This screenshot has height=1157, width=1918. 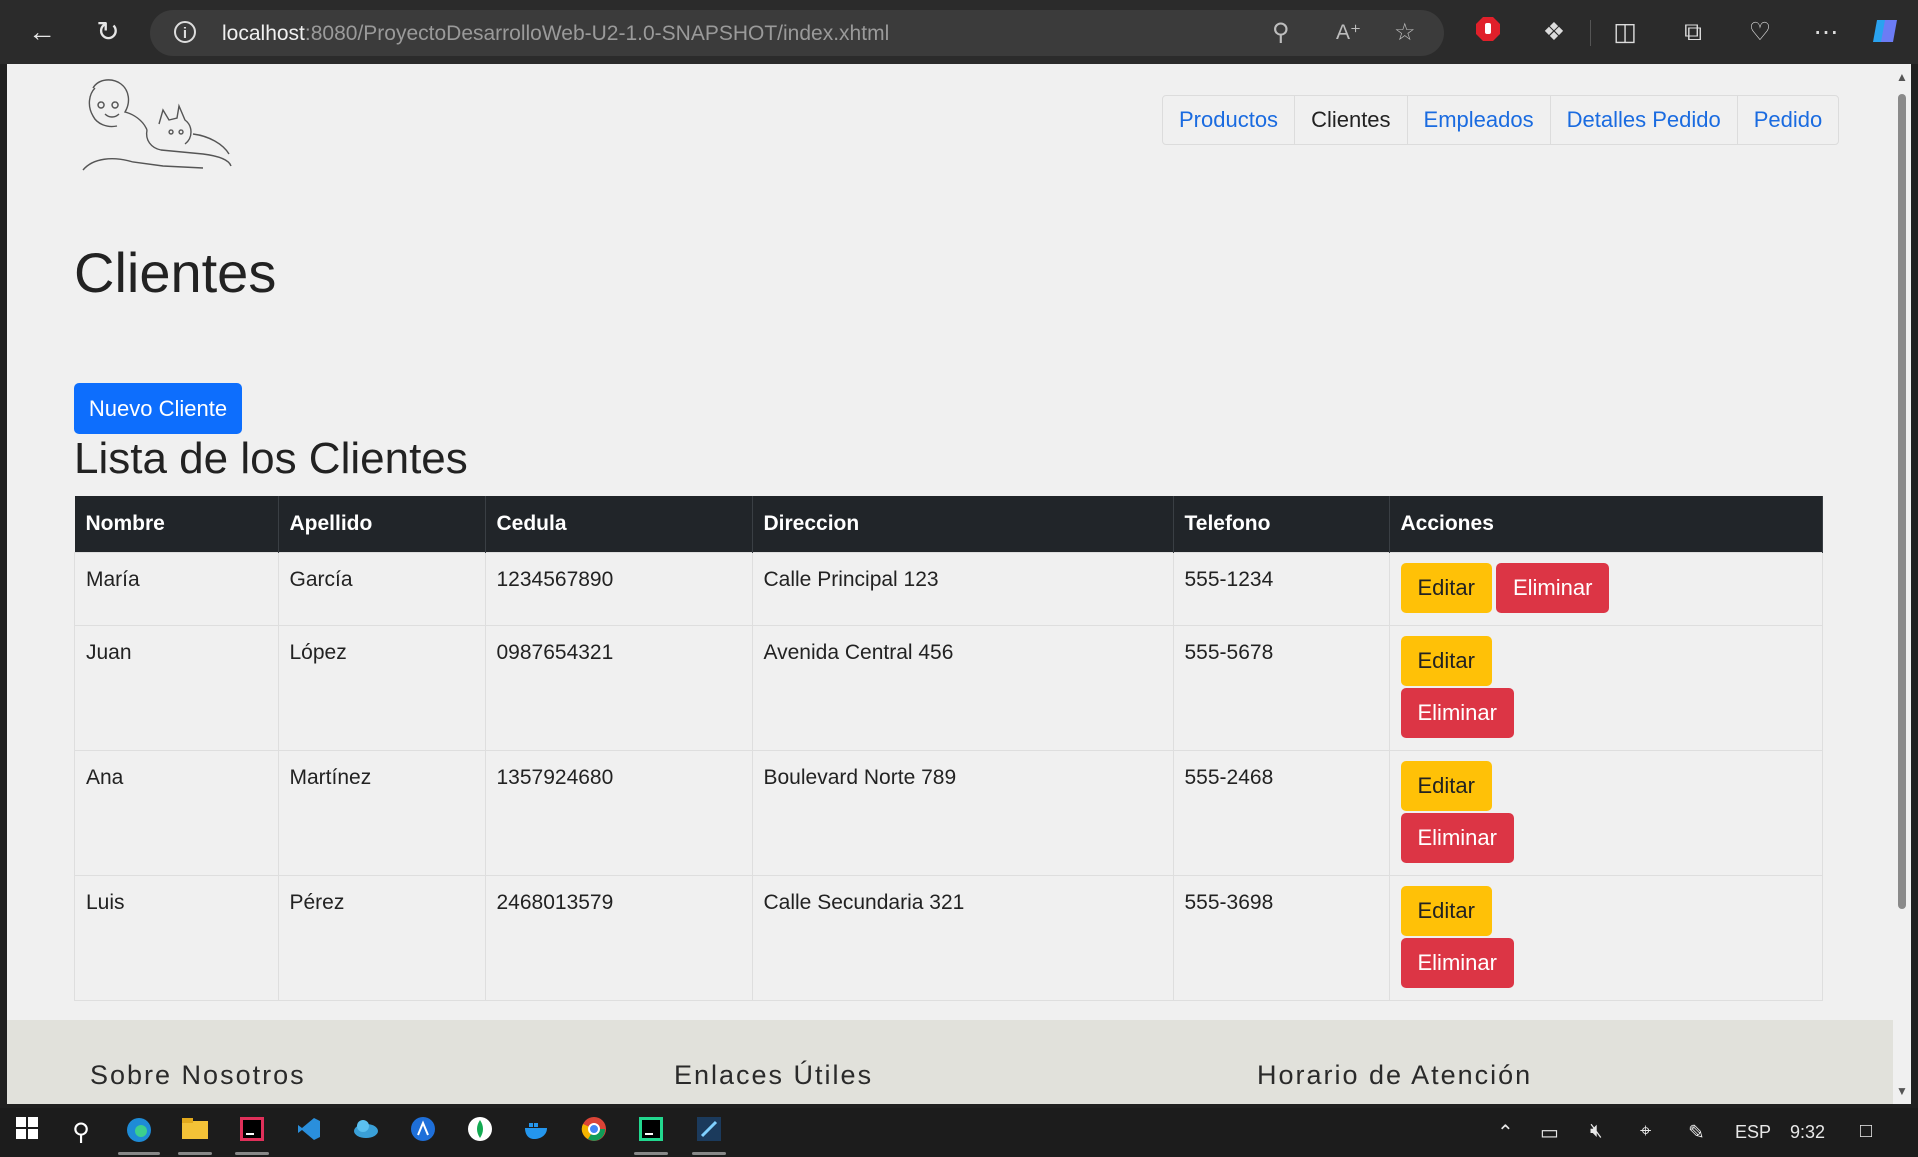 I want to click on scrollbar-thumb, so click(x=1902, y=501).